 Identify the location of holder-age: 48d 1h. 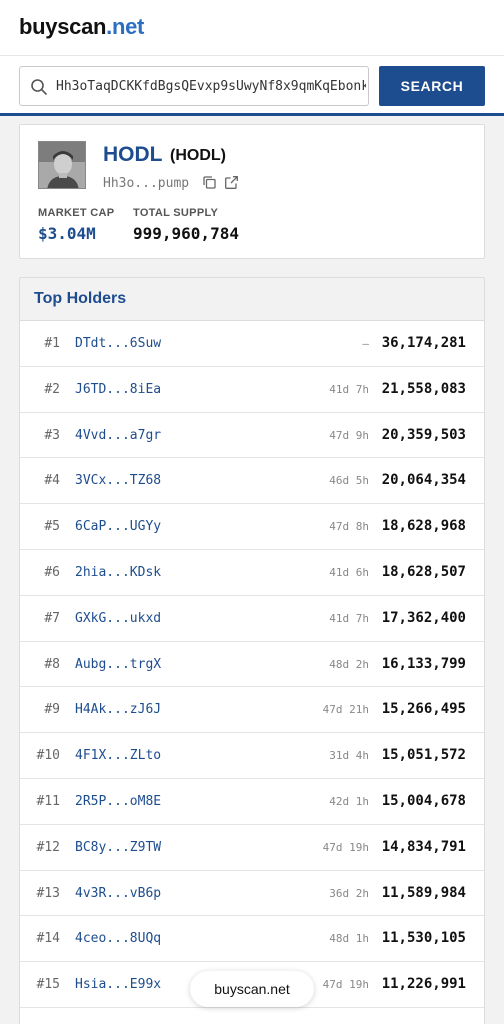
(349, 939).